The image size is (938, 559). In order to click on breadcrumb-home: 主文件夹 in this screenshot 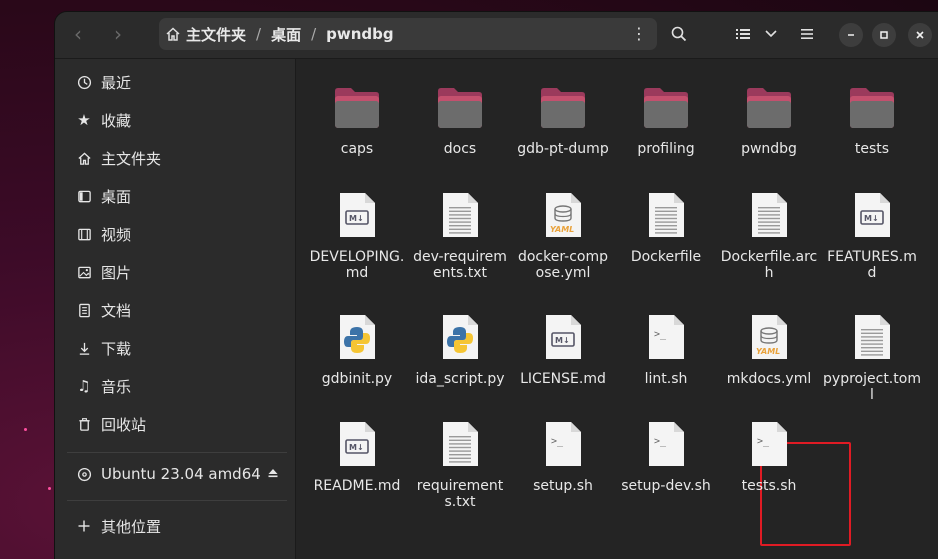, I will do `click(205, 34)`.